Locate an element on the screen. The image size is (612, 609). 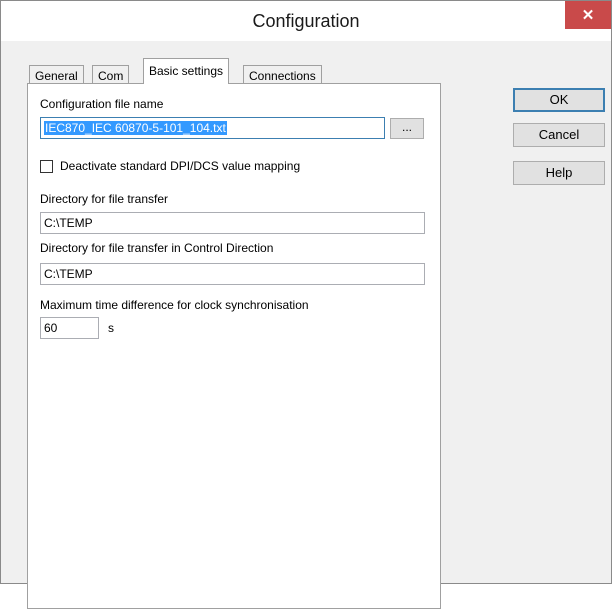
close-icon: ✕ is located at coordinates (588, 15).